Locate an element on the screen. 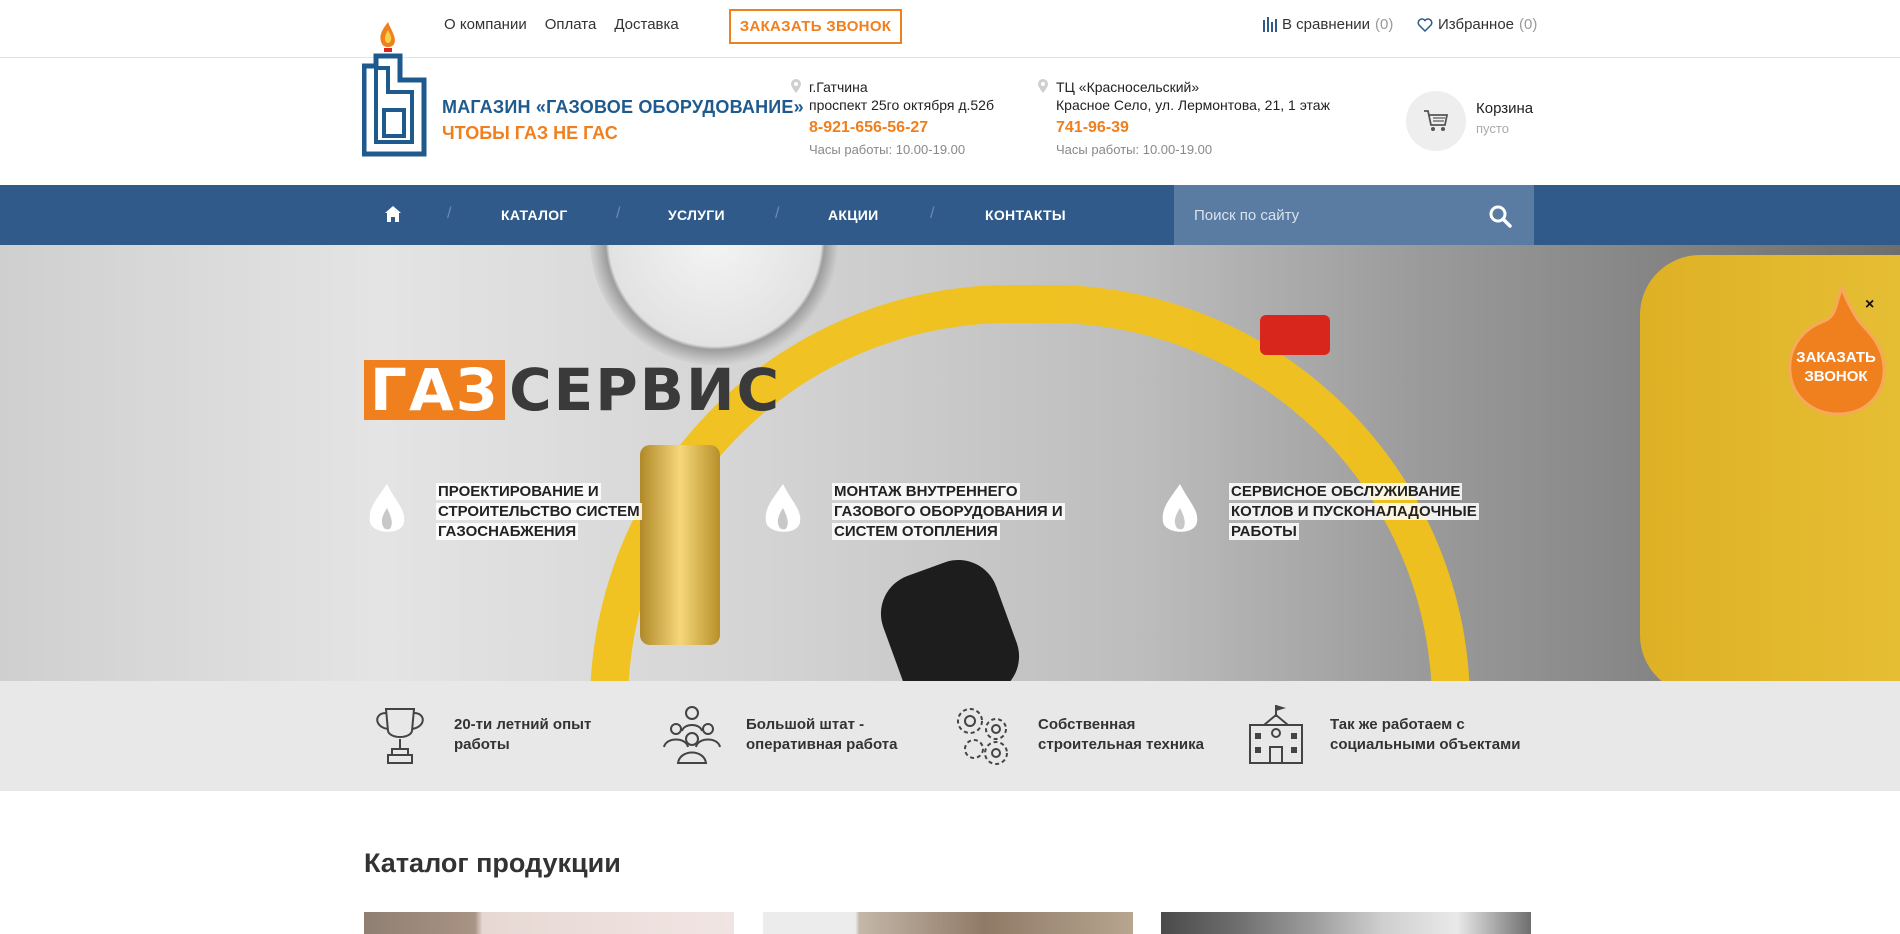  nav-promotions: АКЦИИ is located at coordinates (853, 215).